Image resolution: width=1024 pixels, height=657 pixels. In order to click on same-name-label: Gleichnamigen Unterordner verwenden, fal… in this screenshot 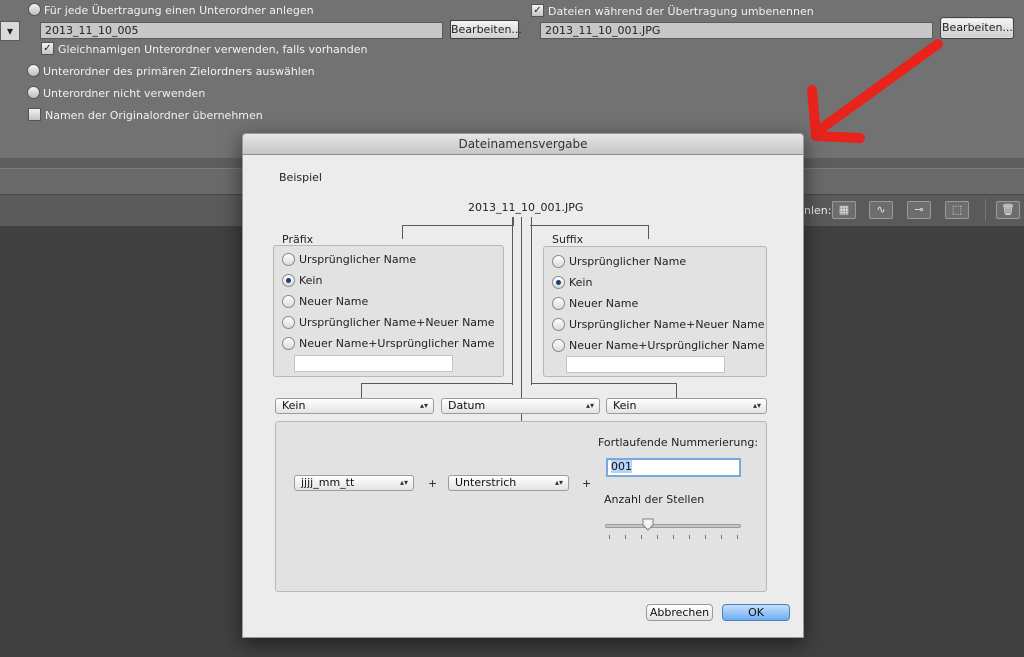, I will do `click(213, 49)`.